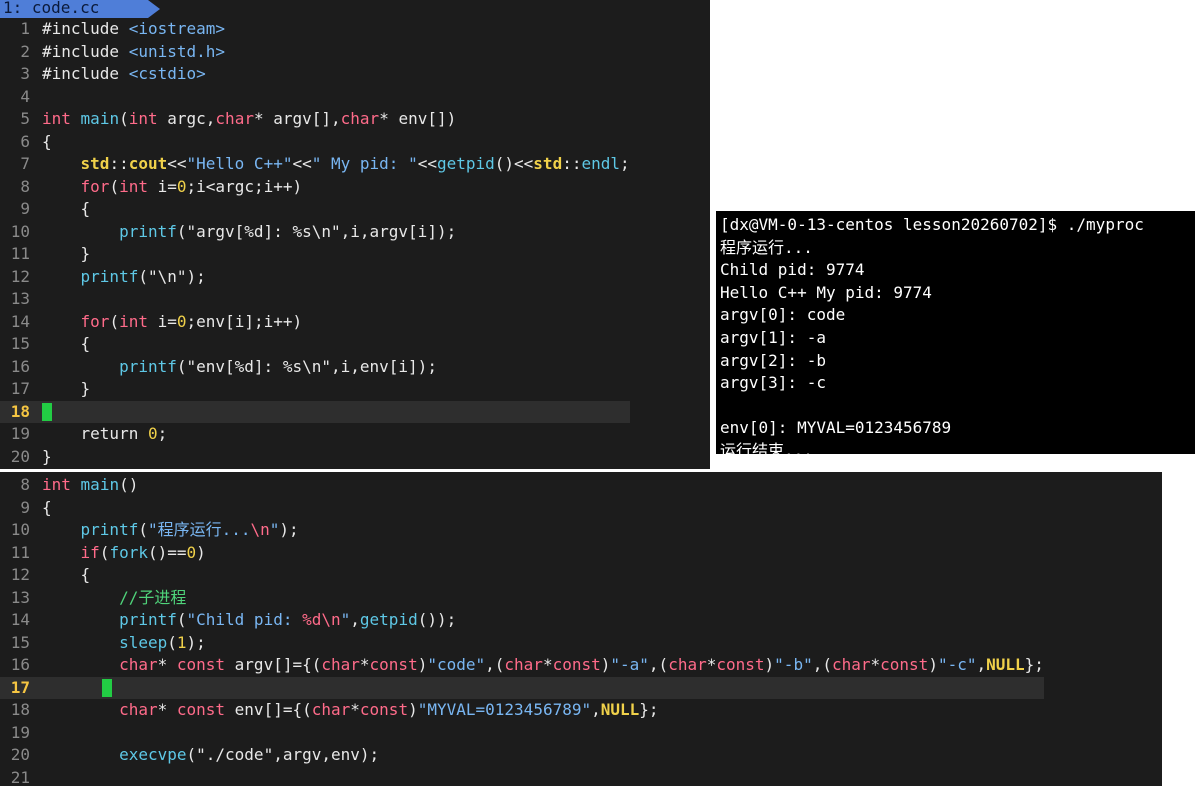  What do you see at coordinates (522, 687) in the screenshot?
I see `code-line: 17` at bounding box center [522, 687].